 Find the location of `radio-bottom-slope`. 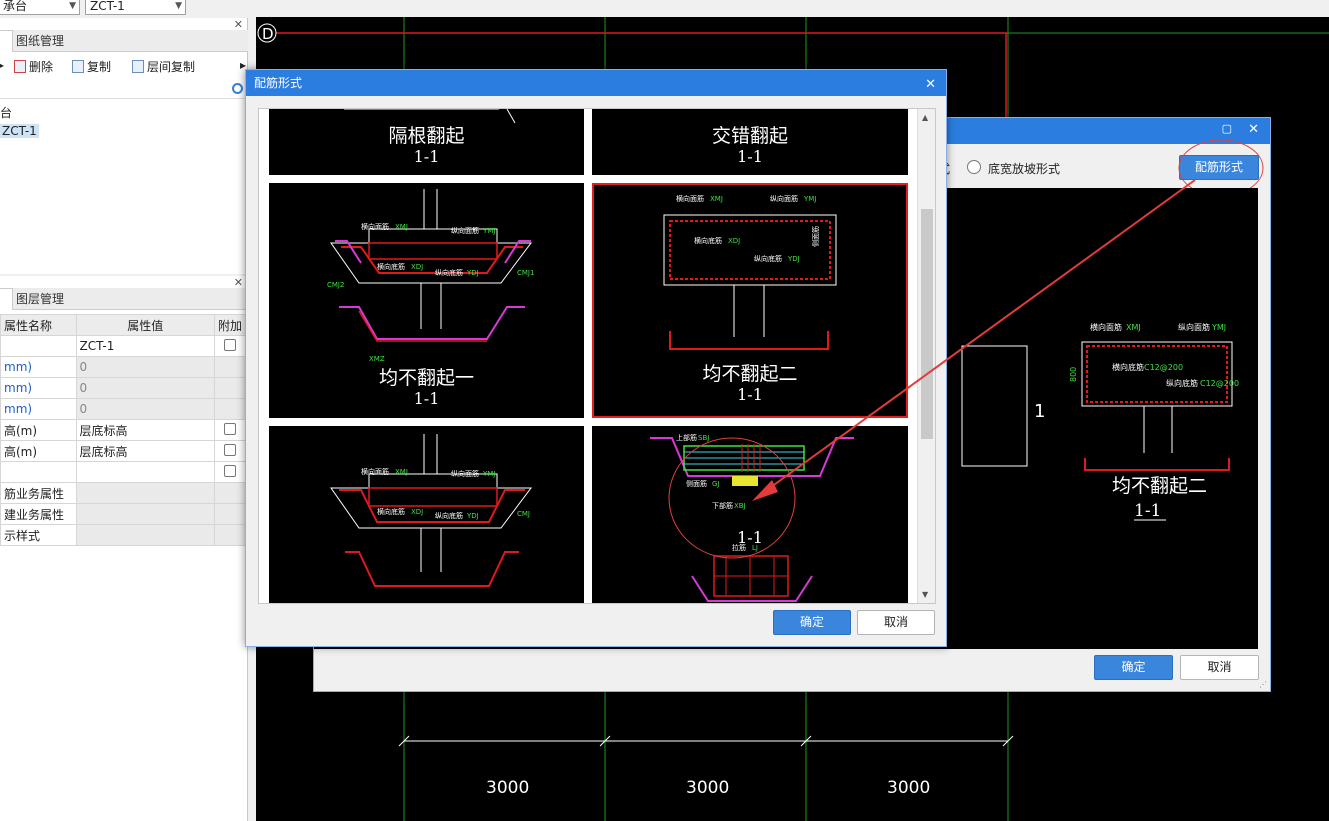

radio-bottom-slope is located at coordinates (974, 167).